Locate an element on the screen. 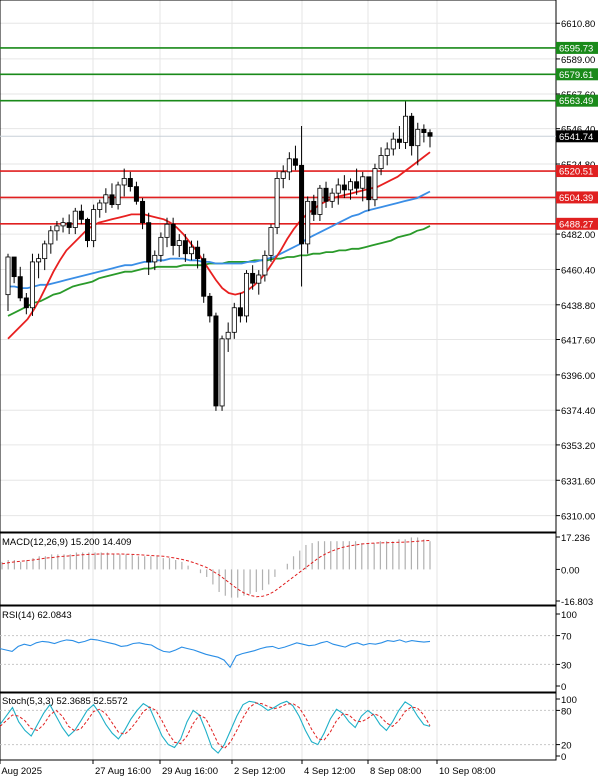  price-tick-label: 6438.80 is located at coordinates (578, 306).